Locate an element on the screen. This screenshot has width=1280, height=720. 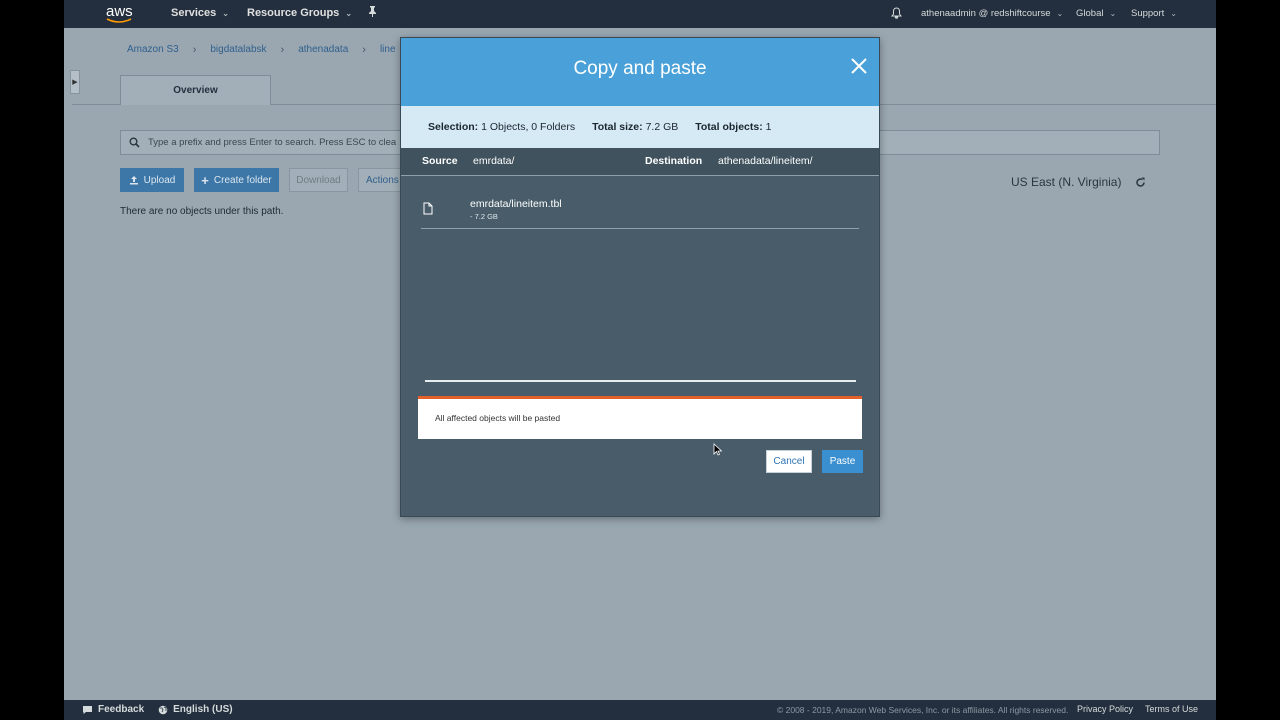
dialog-title: Copy and paste is located at coordinates (640, 68).